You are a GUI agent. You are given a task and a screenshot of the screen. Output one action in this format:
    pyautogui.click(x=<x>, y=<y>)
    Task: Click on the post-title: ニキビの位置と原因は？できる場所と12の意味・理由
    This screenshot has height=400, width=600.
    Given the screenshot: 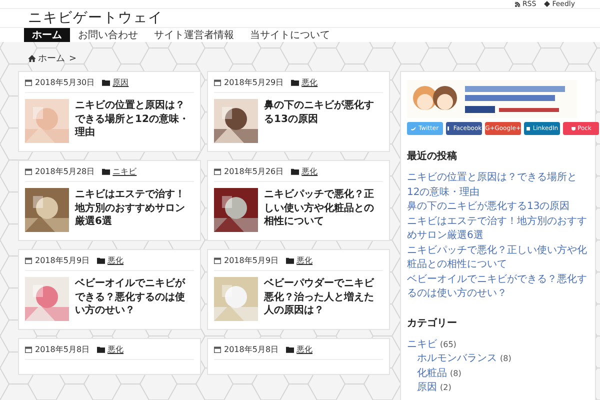 What is the action you would take?
    pyautogui.click(x=134, y=121)
    